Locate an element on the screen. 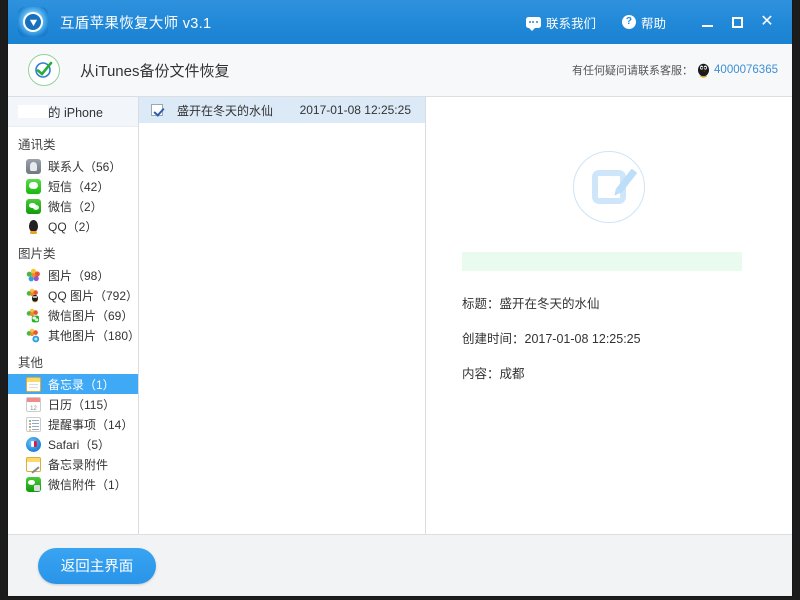 The width and height of the screenshot is (800, 600). sidebar-item-calendar: 12 日历（115） is located at coordinates (73, 404).